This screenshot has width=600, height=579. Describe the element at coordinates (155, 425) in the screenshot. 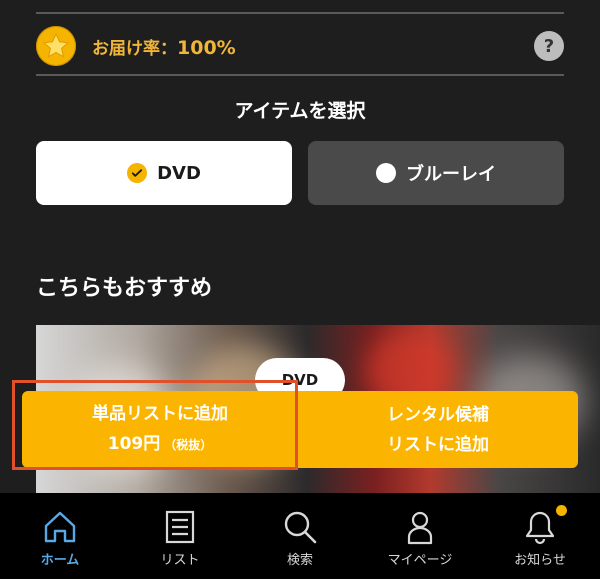

I see `highlight-box` at that location.